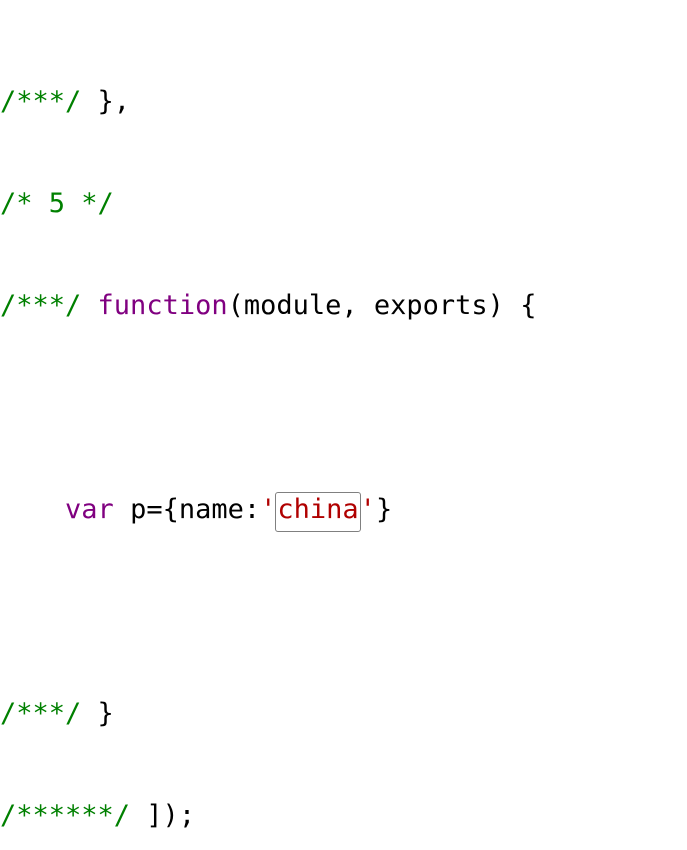 The image size is (687, 850). I want to click on comment-token: /* 5 */, so click(57, 203).